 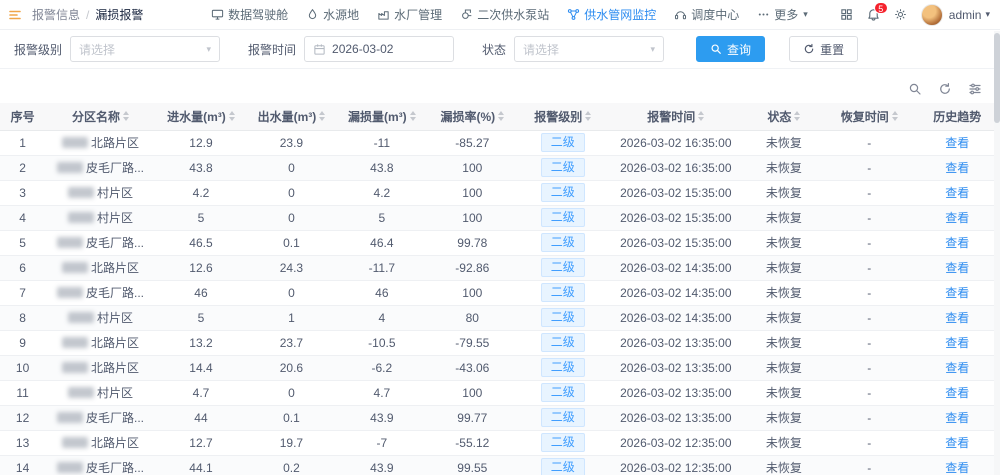 What do you see at coordinates (15, 15) in the screenshot?
I see `menu-toggle-icon` at bounding box center [15, 15].